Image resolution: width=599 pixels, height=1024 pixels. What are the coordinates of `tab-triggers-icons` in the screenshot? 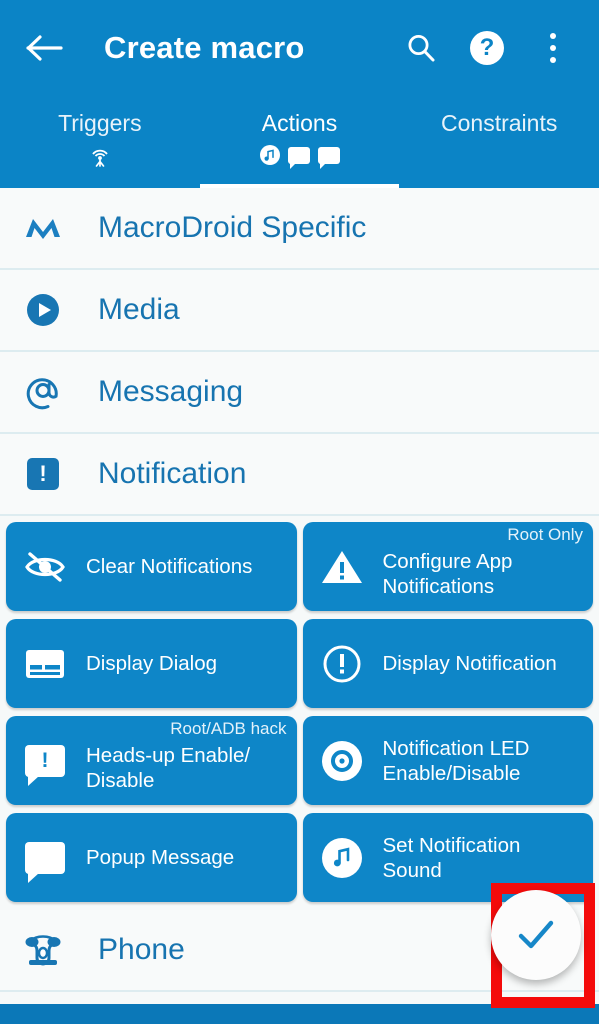 It's located at (100, 155).